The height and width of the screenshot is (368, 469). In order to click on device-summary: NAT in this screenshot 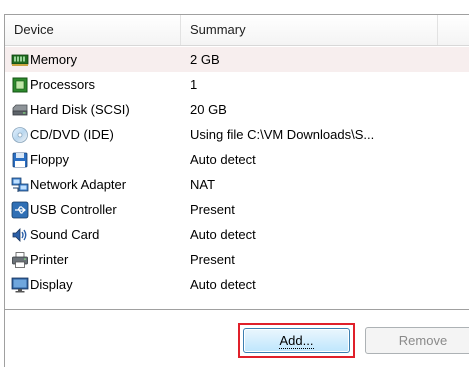, I will do `click(203, 184)`.